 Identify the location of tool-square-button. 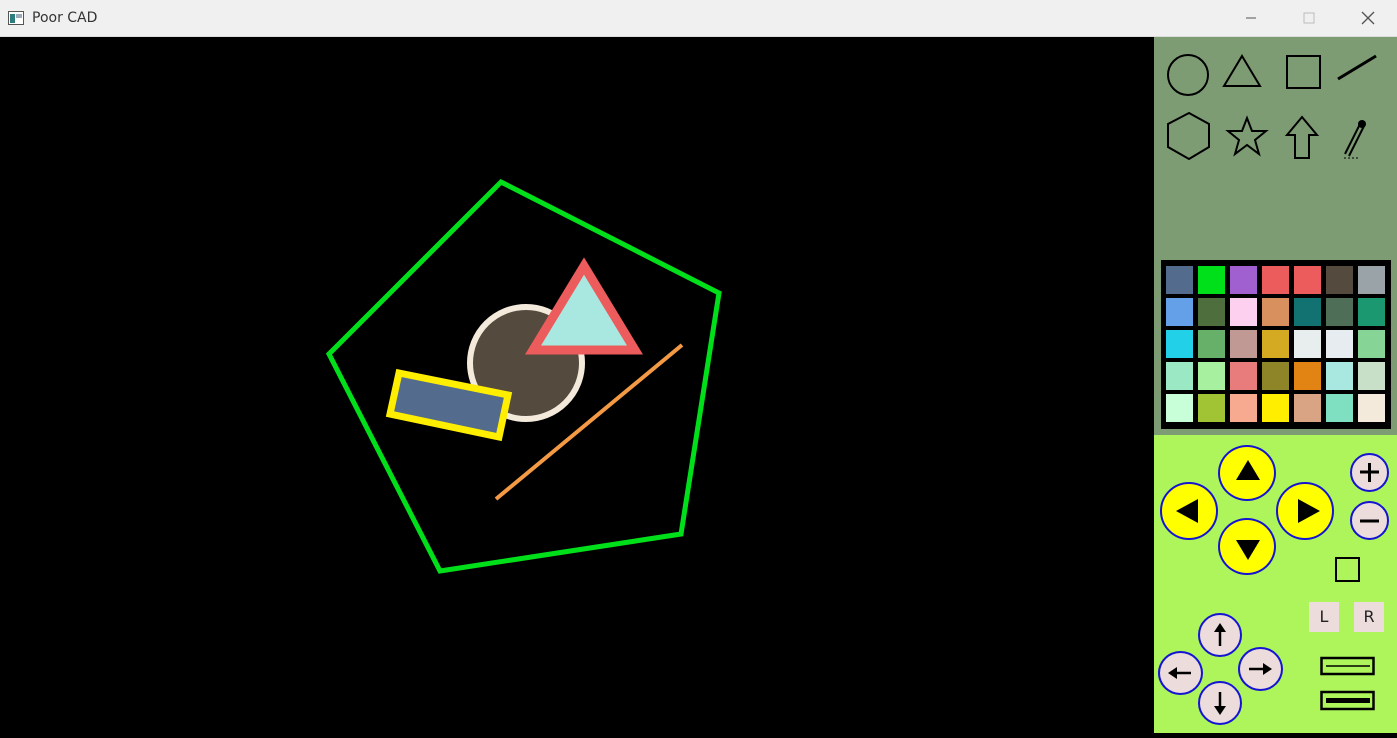
(1304, 72).